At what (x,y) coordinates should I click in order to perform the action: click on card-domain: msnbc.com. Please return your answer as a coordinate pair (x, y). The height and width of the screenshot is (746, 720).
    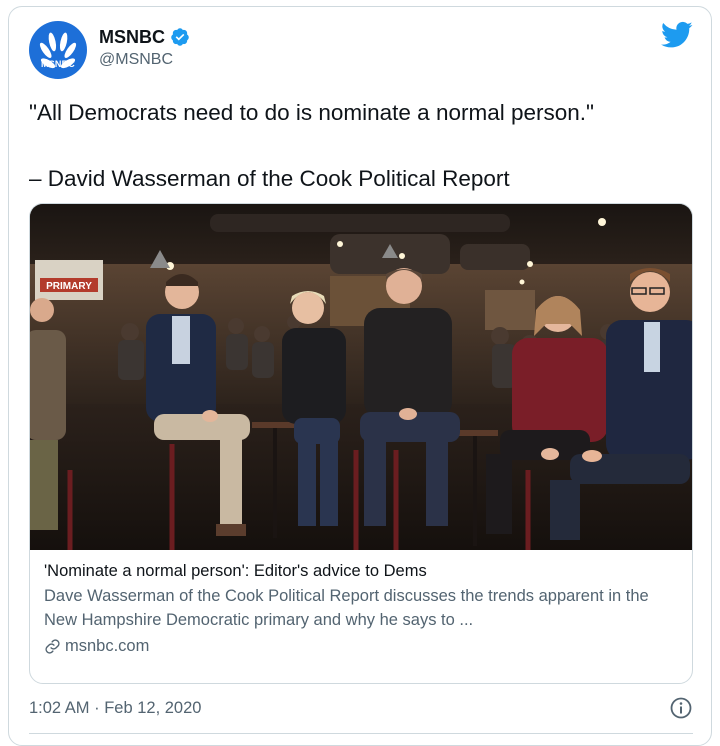
    Looking at the image, I should click on (362, 646).